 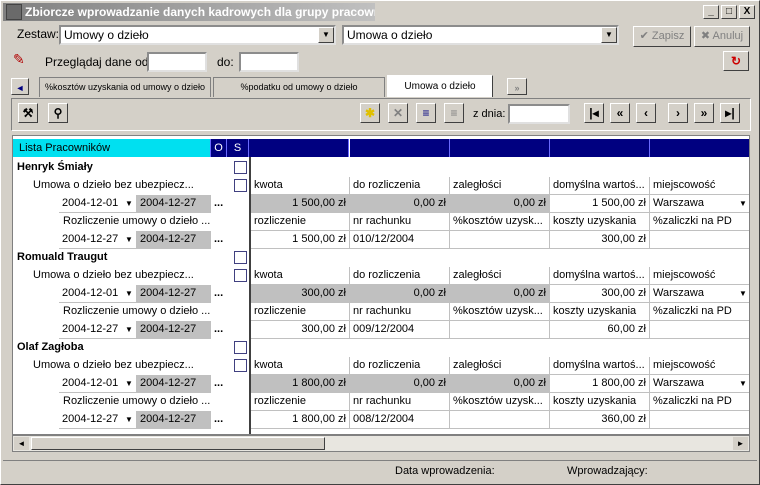 What do you see at coordinates (400, 330) in the screenshot?
I see `invoice-number: 009/12/2004` at bounding box center [400, 330].